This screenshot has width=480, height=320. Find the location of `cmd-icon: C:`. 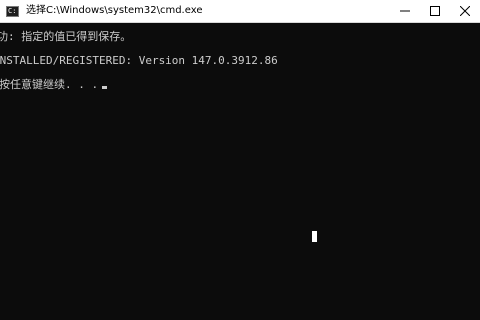

cmd-icon: C: is located at coordinates (12, 11).